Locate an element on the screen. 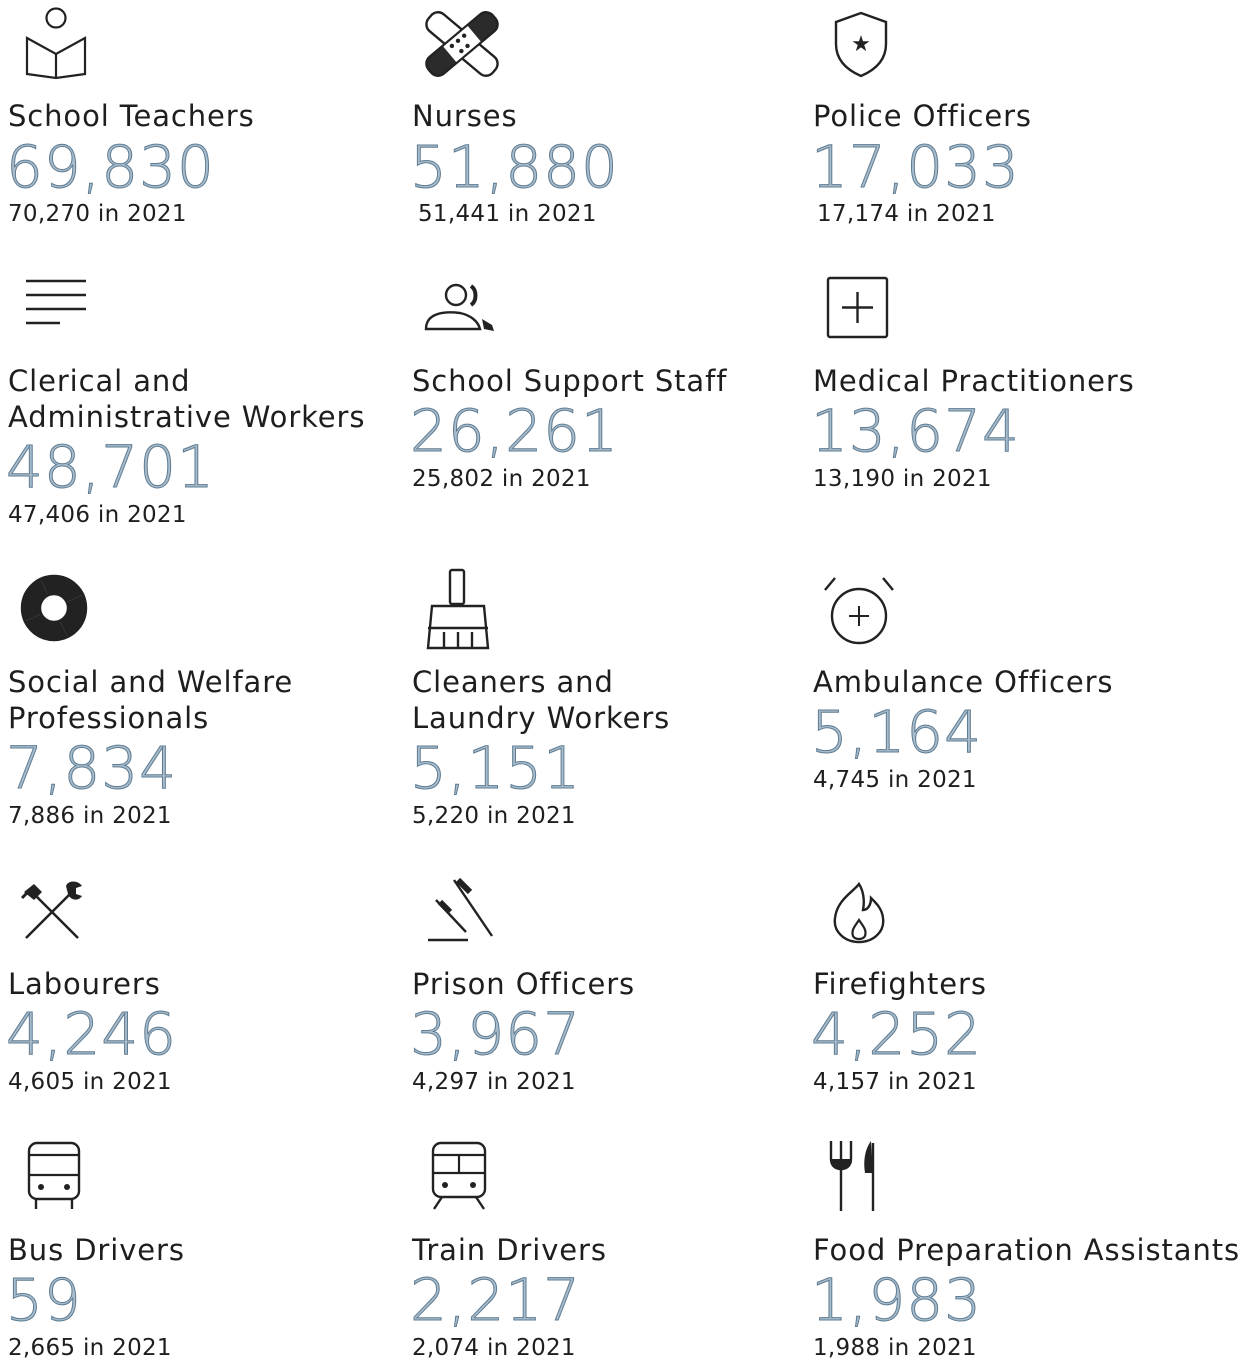 The width and height of the screenshot is (1240, 1362). lifebuoy-icon is located at coordinates (54, 608).